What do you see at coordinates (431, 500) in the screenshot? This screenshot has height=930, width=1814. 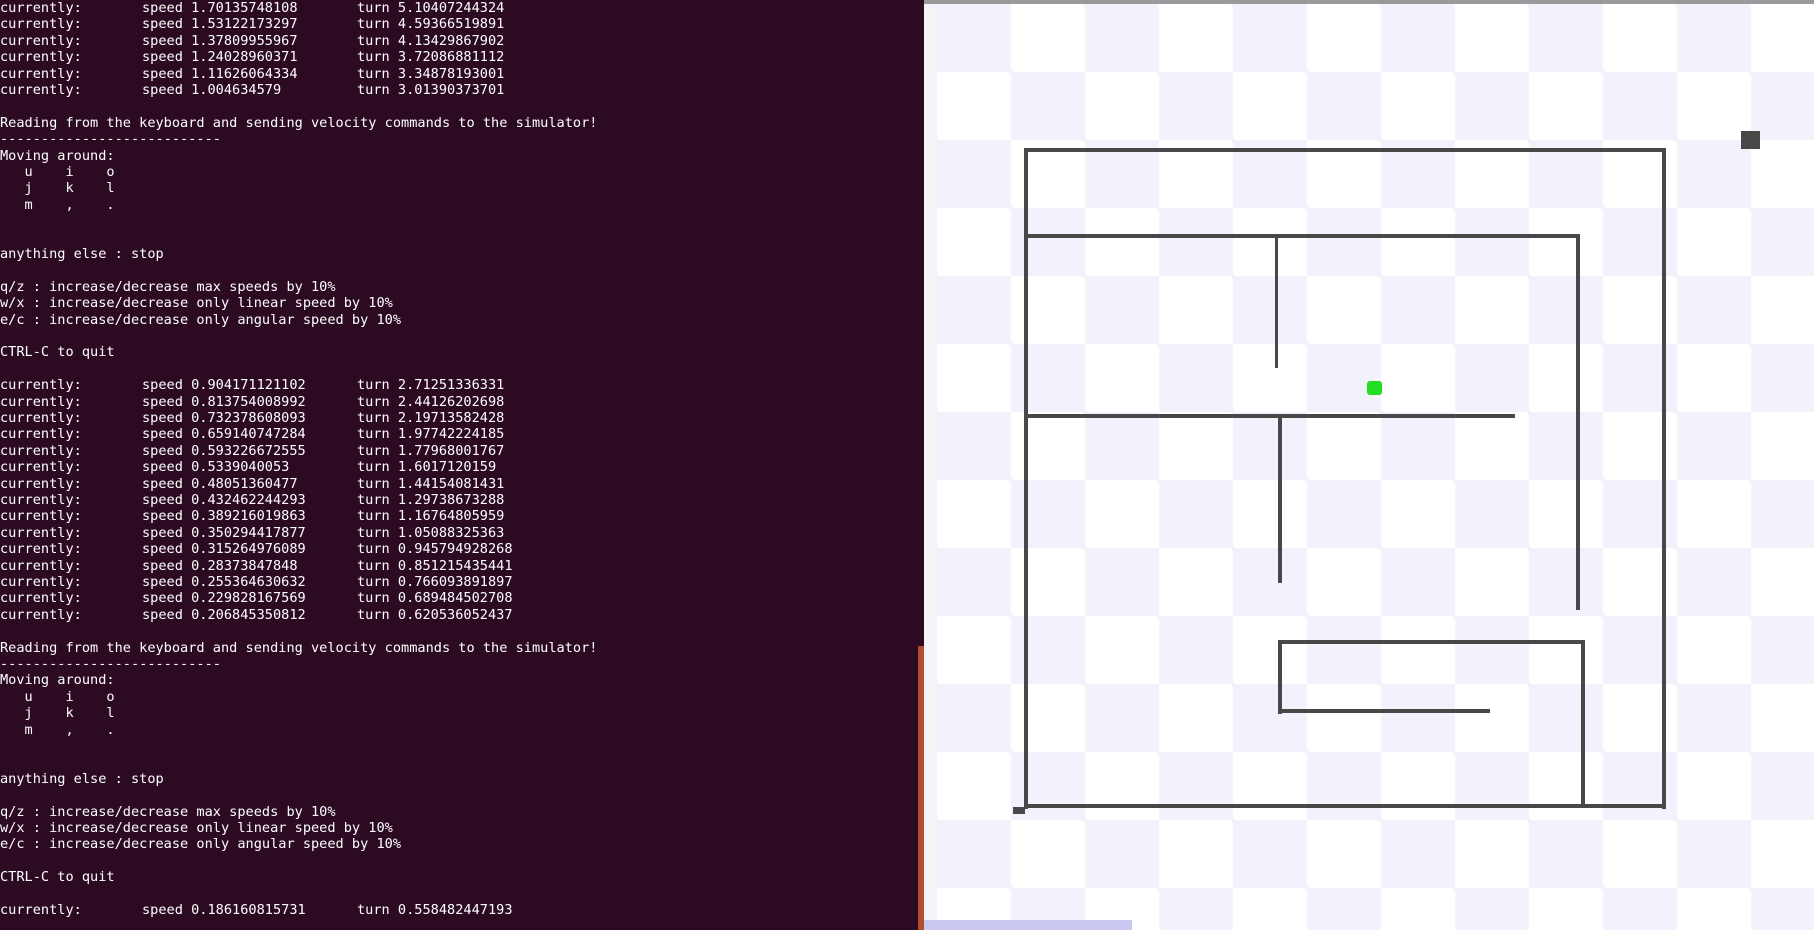 I see `turn-value: turn 1.29738673288` at bounding box center [431, 500].